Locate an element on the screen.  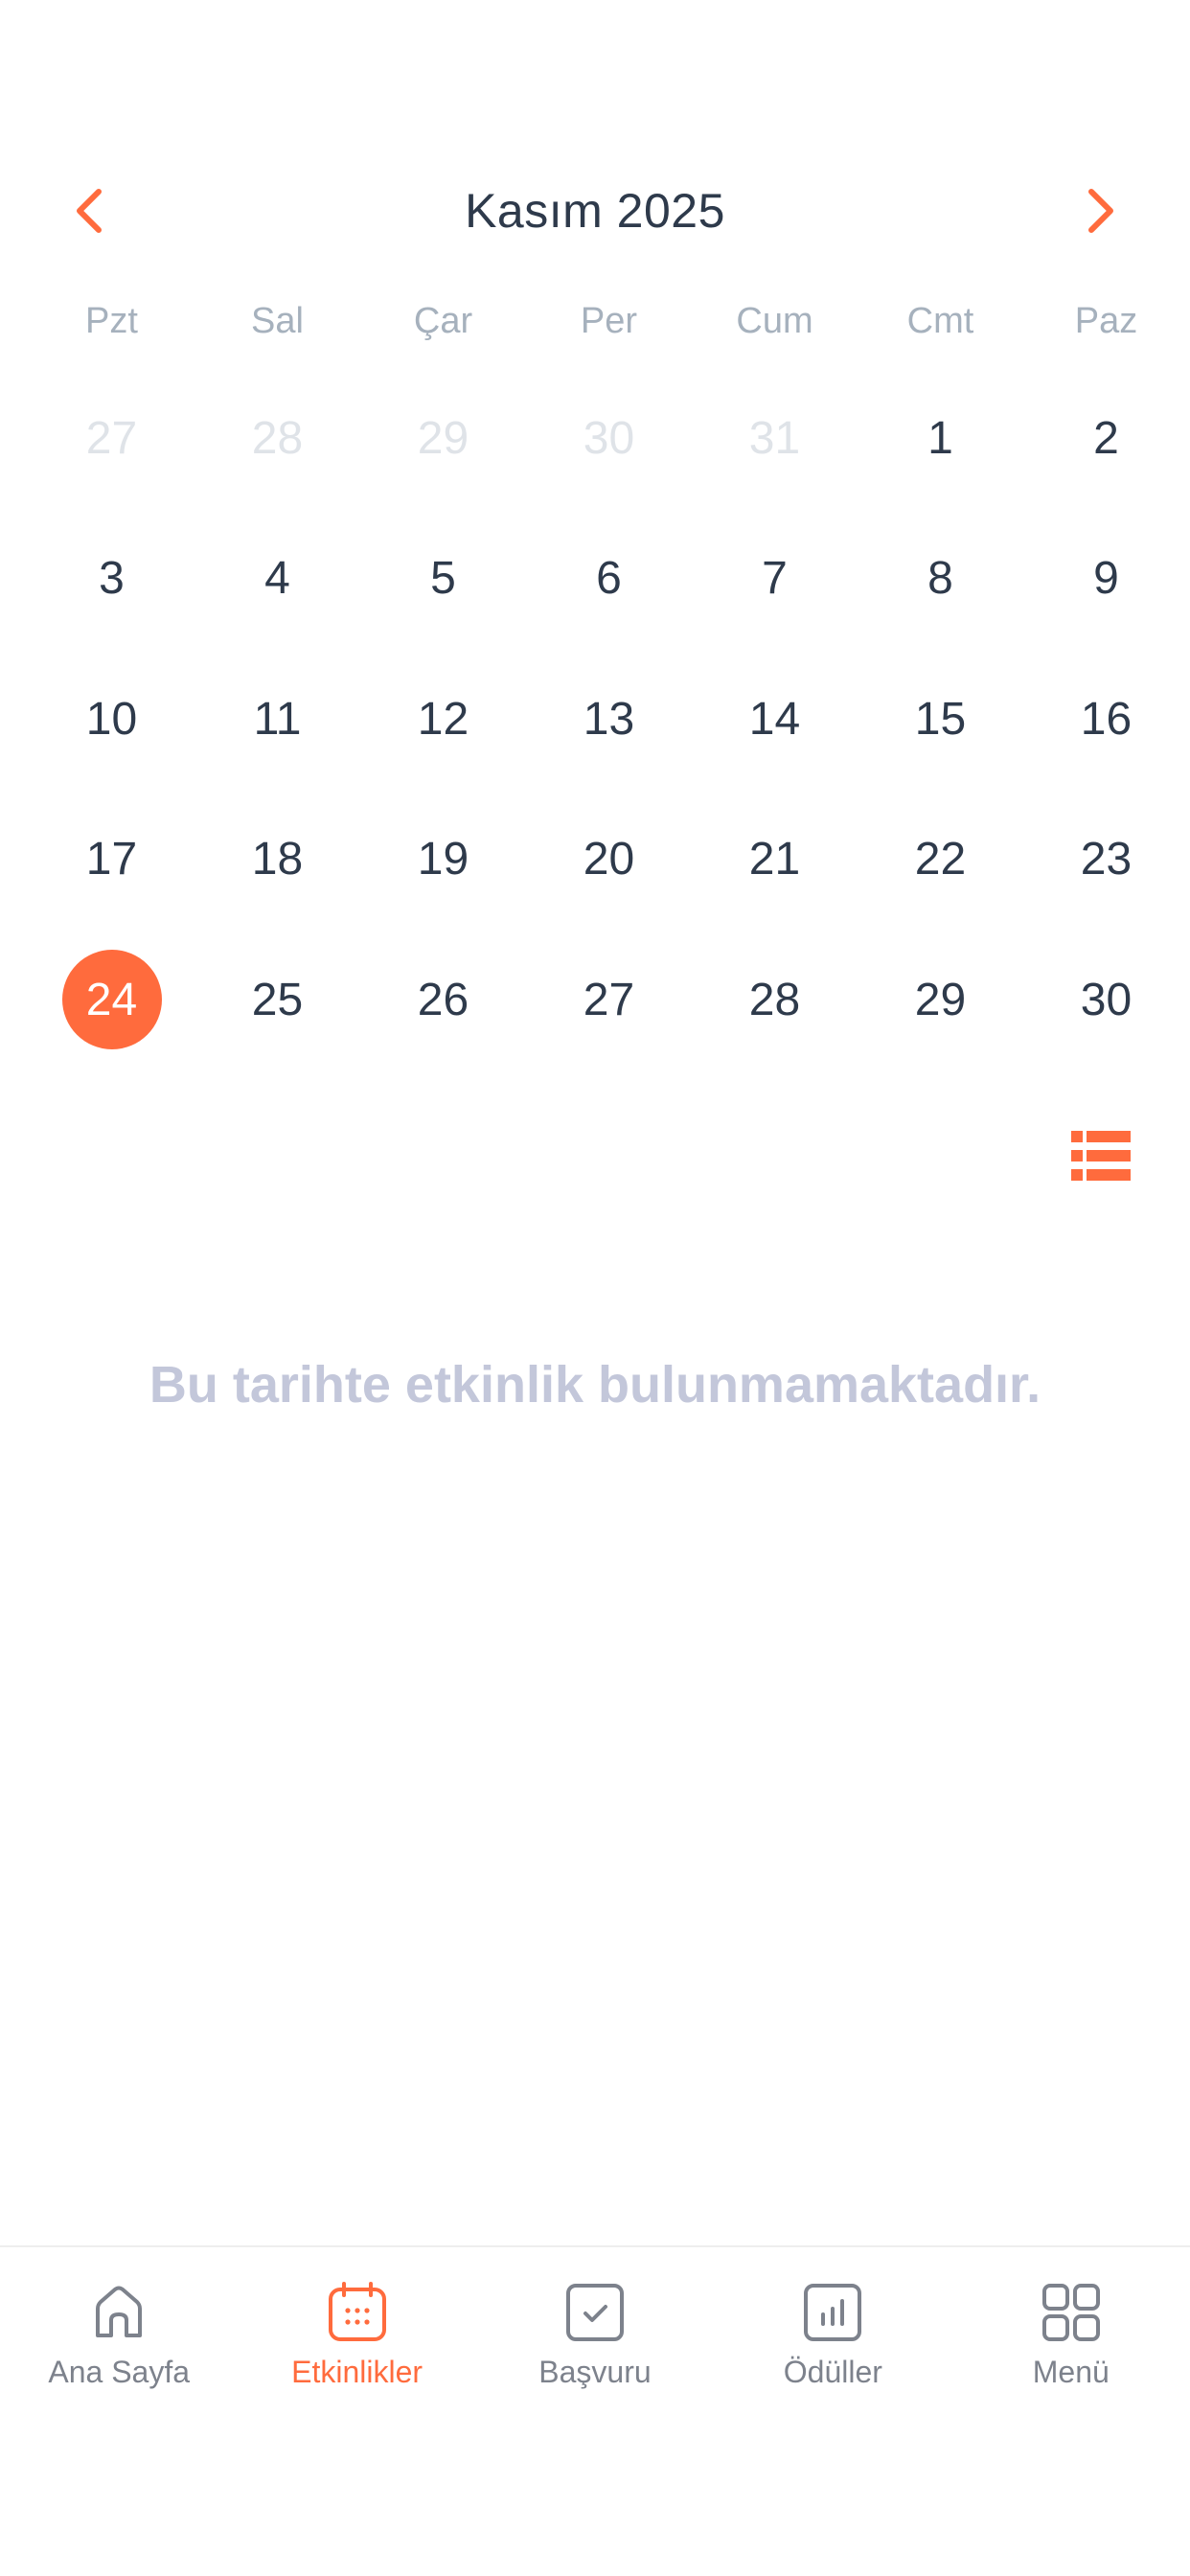
tab-label: Menü is located at coordinates (1071, 2372).